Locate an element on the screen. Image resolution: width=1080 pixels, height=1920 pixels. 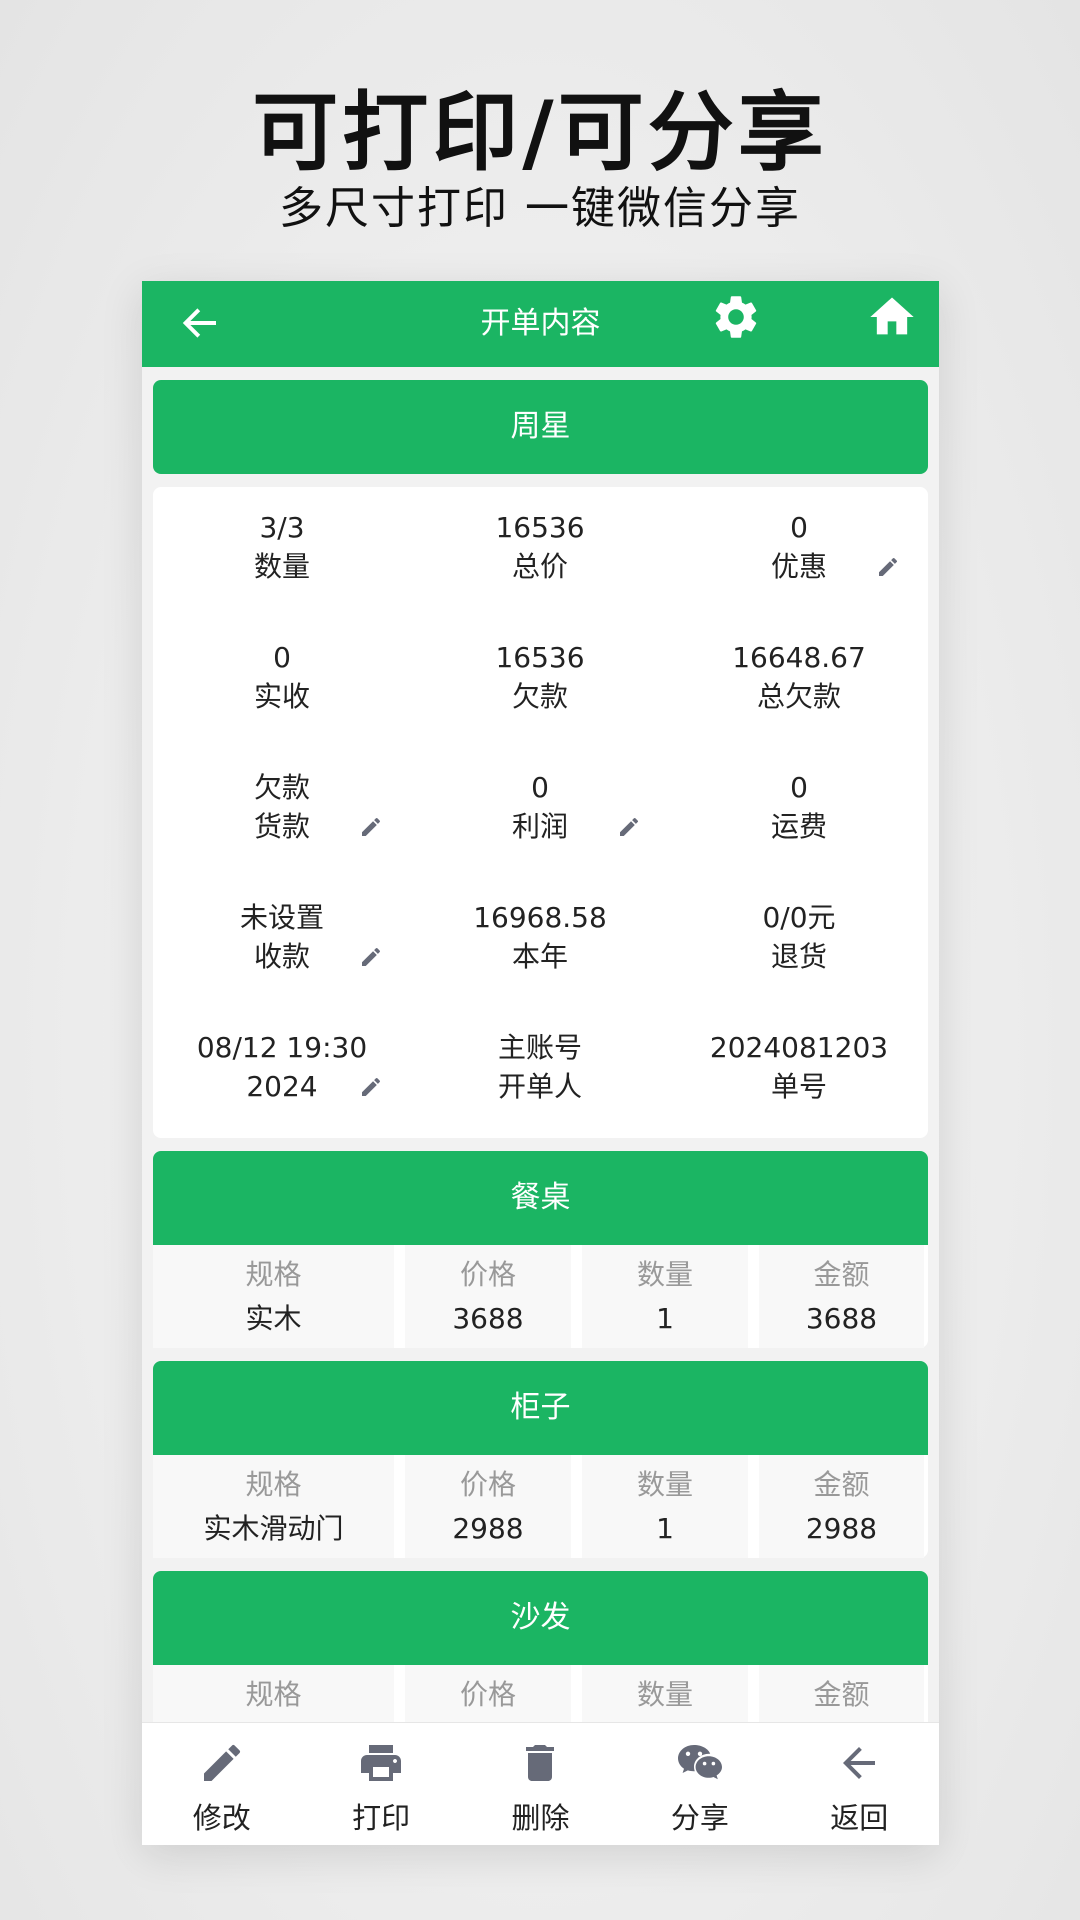
item-cell-amount: 金额 3688 is located at coordinates (841, 1296).